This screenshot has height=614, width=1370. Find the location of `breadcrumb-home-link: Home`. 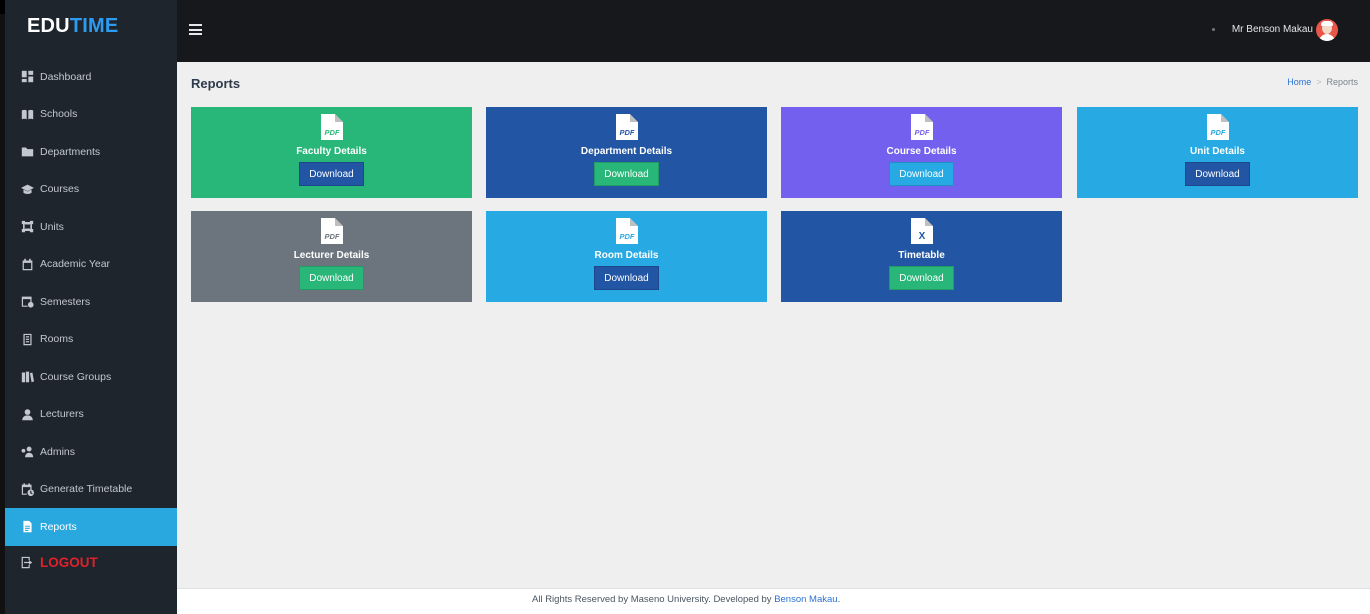

breadcrumb-home-link: Home is located at coordinates (1299, 82).